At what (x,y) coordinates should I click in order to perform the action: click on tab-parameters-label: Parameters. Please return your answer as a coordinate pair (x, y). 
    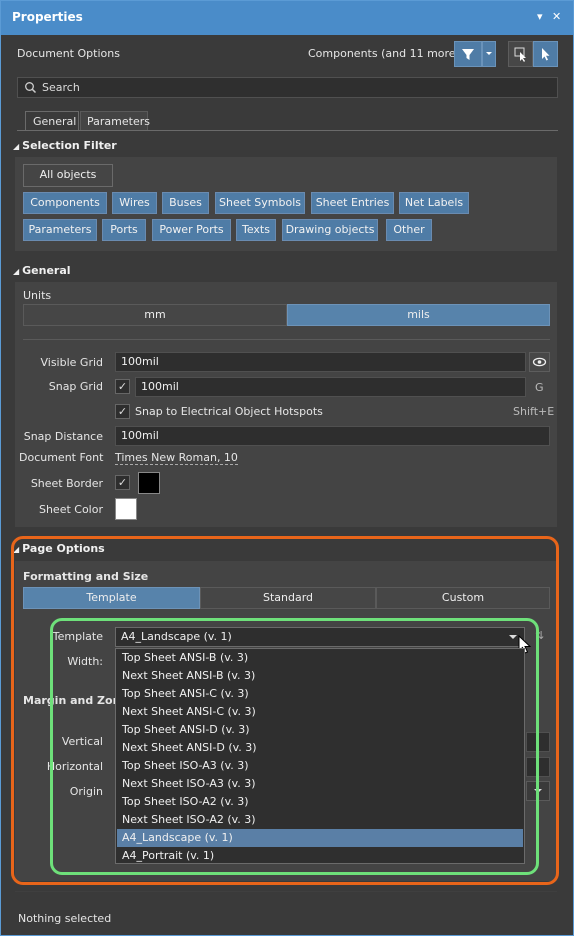
    Looking at the image, I should click on (118, 121).